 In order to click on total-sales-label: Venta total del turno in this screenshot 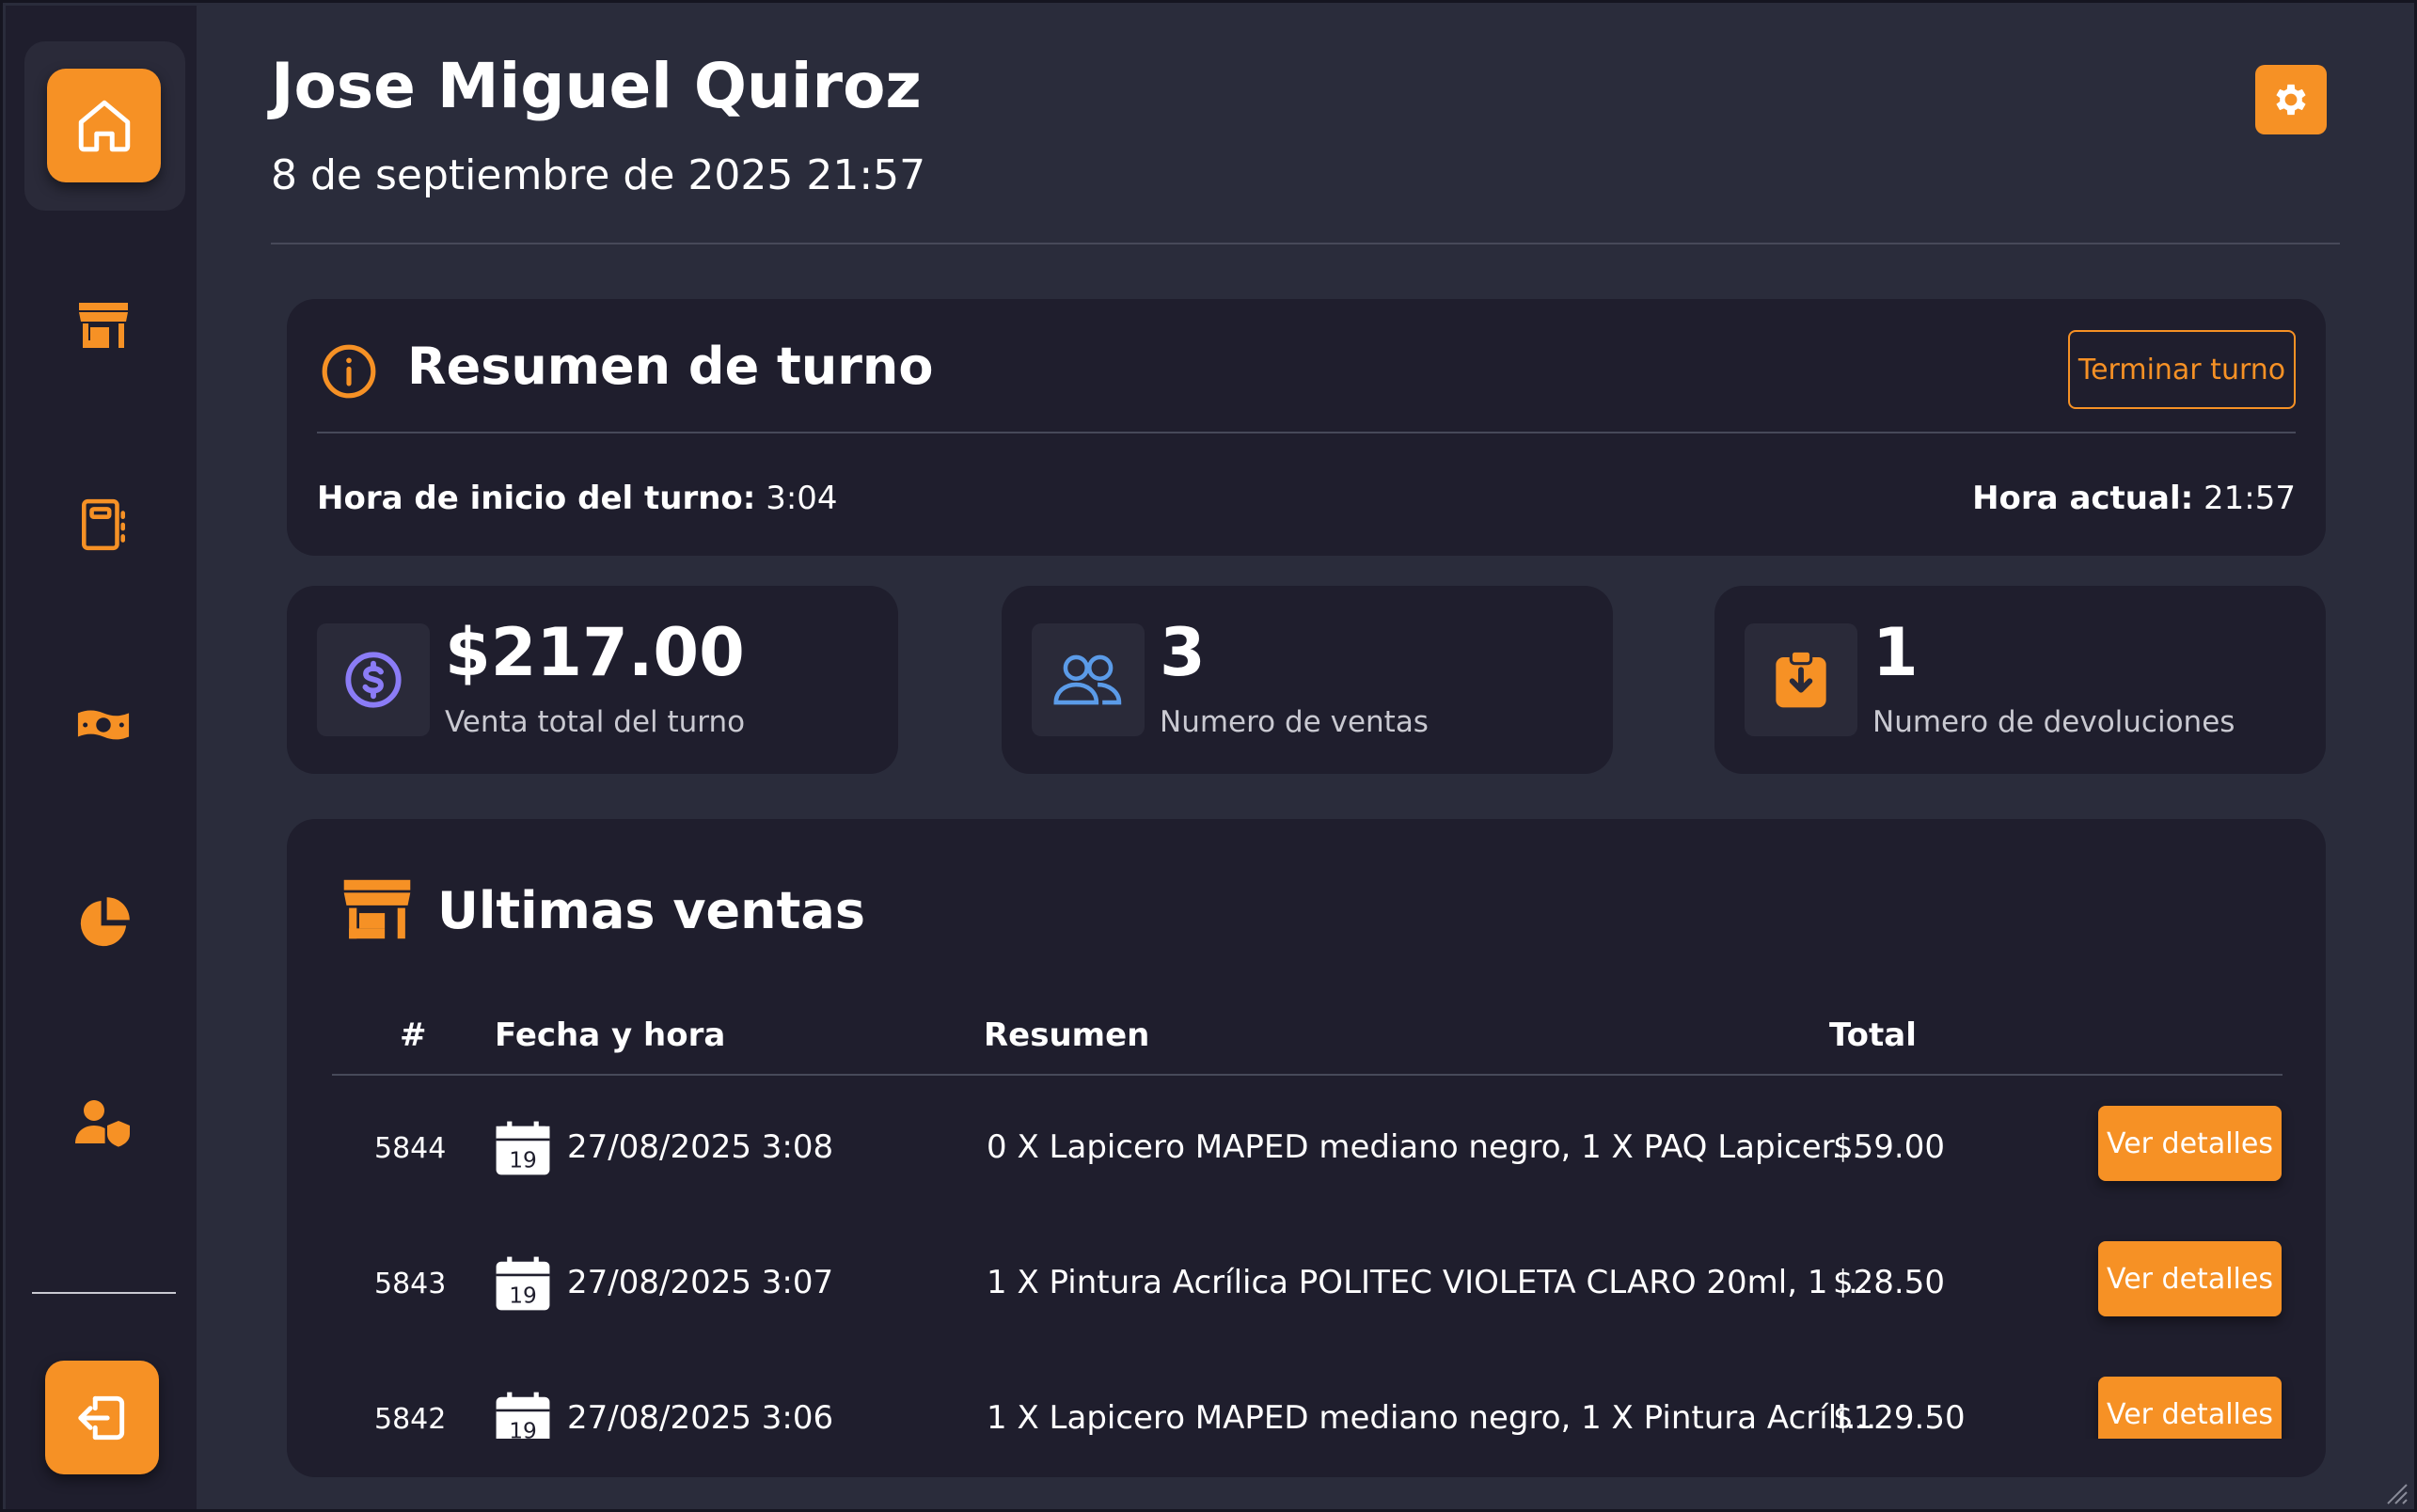, I will do `click(595, 722)`.